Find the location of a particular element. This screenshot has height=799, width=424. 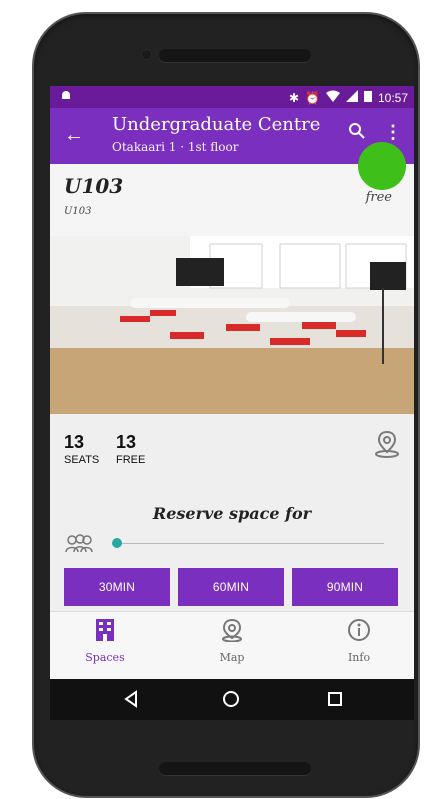

wifi-icon is located at coordinates (332, 97).